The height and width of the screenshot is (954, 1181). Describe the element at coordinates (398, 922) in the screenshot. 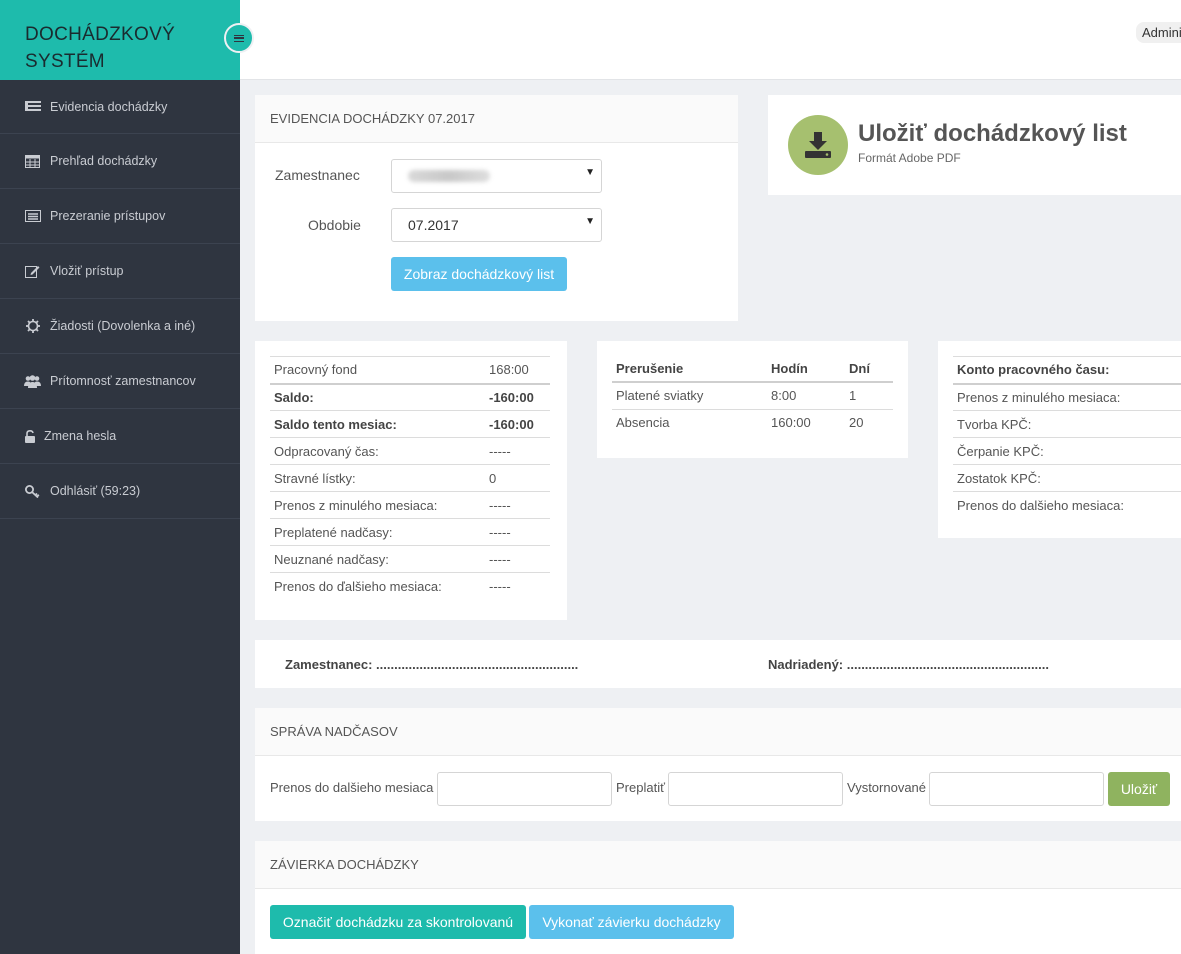

I see `mark-checked-button: Označiť dochádzku za skontrolovanú` at that location.